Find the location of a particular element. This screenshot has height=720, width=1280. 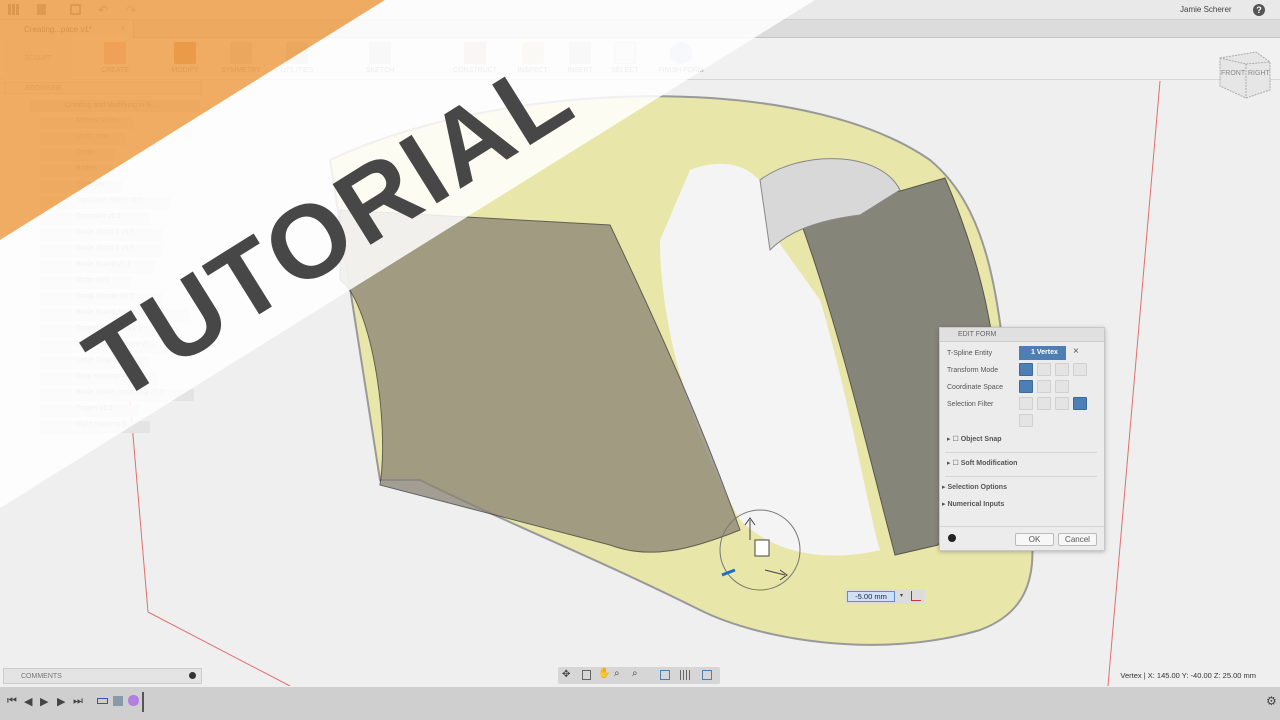

tab-title: Creating...pace v1* is located at coordinates (58, 29).